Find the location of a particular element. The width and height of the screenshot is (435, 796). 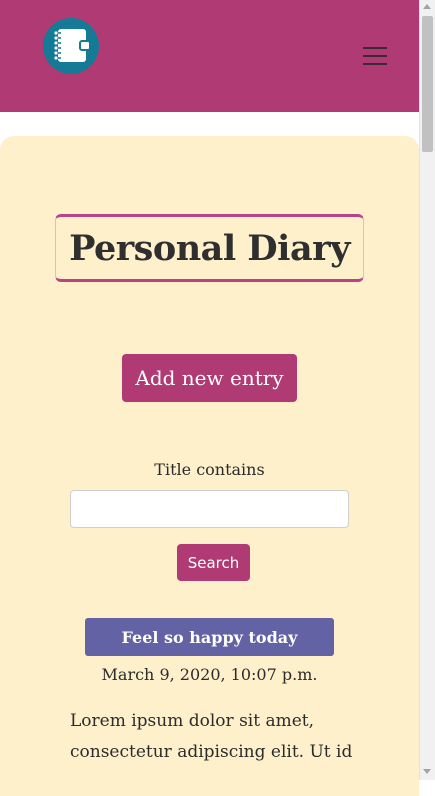

scroll-down-arrow-icon is located at coordinates (427, 771).